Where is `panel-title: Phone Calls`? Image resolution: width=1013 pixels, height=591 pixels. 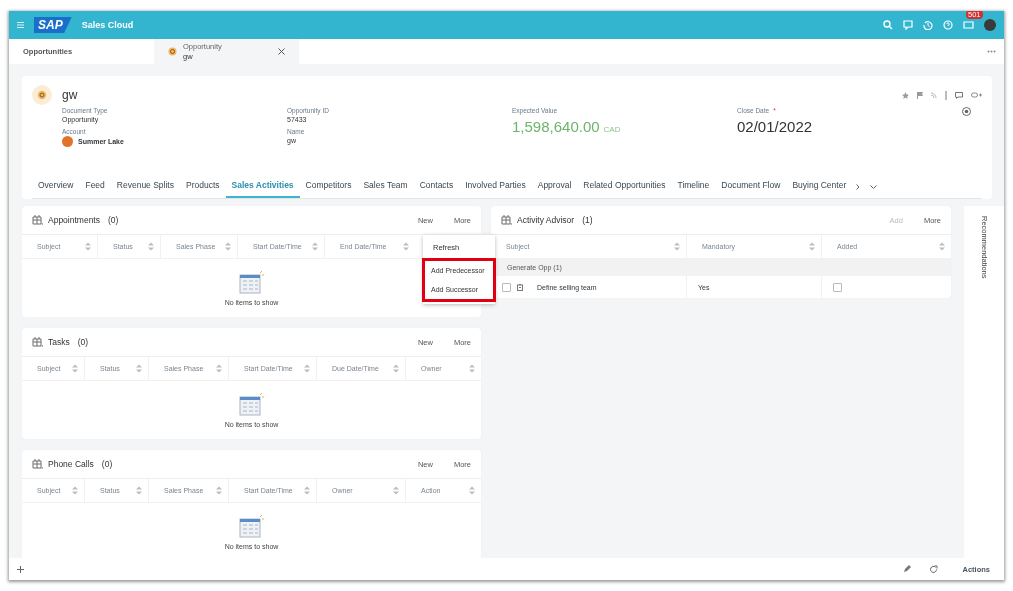
panel-title: Phone Calls is located at coordinates (71, 464).